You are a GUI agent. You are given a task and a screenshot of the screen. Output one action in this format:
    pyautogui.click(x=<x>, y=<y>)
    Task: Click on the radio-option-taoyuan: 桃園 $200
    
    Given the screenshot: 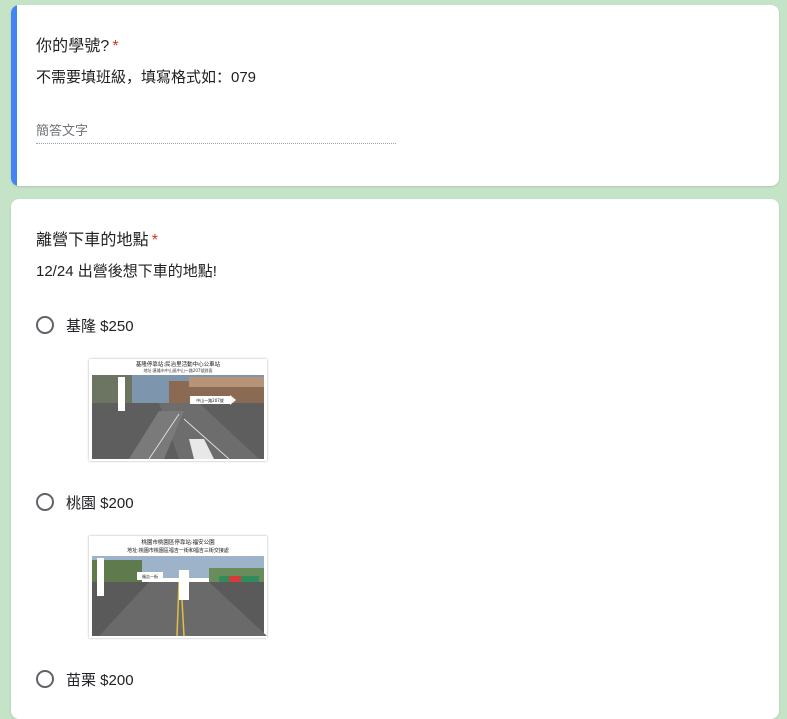 What is the action you would take?
    pyautogui.click(x=85, y=502)
    